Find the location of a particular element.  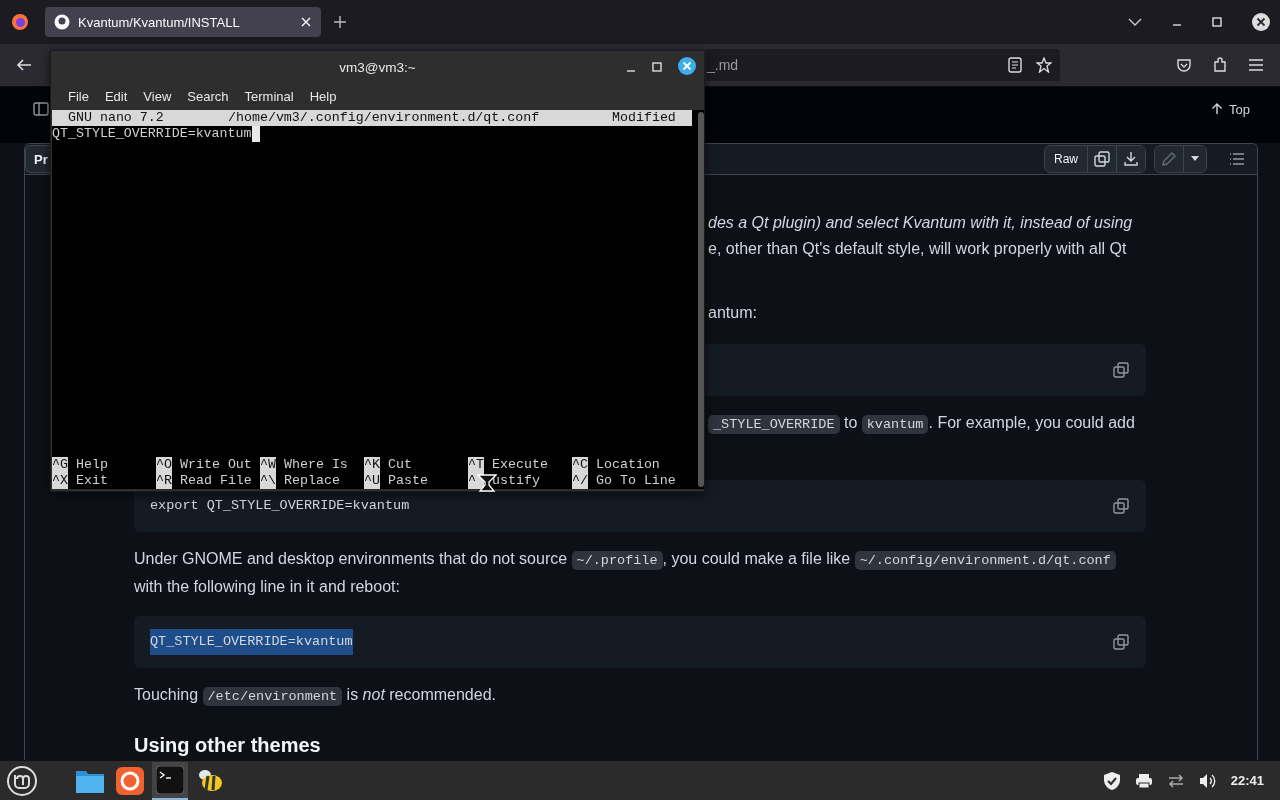

shortcut-label: Replace is located at coordinates (312, 481).